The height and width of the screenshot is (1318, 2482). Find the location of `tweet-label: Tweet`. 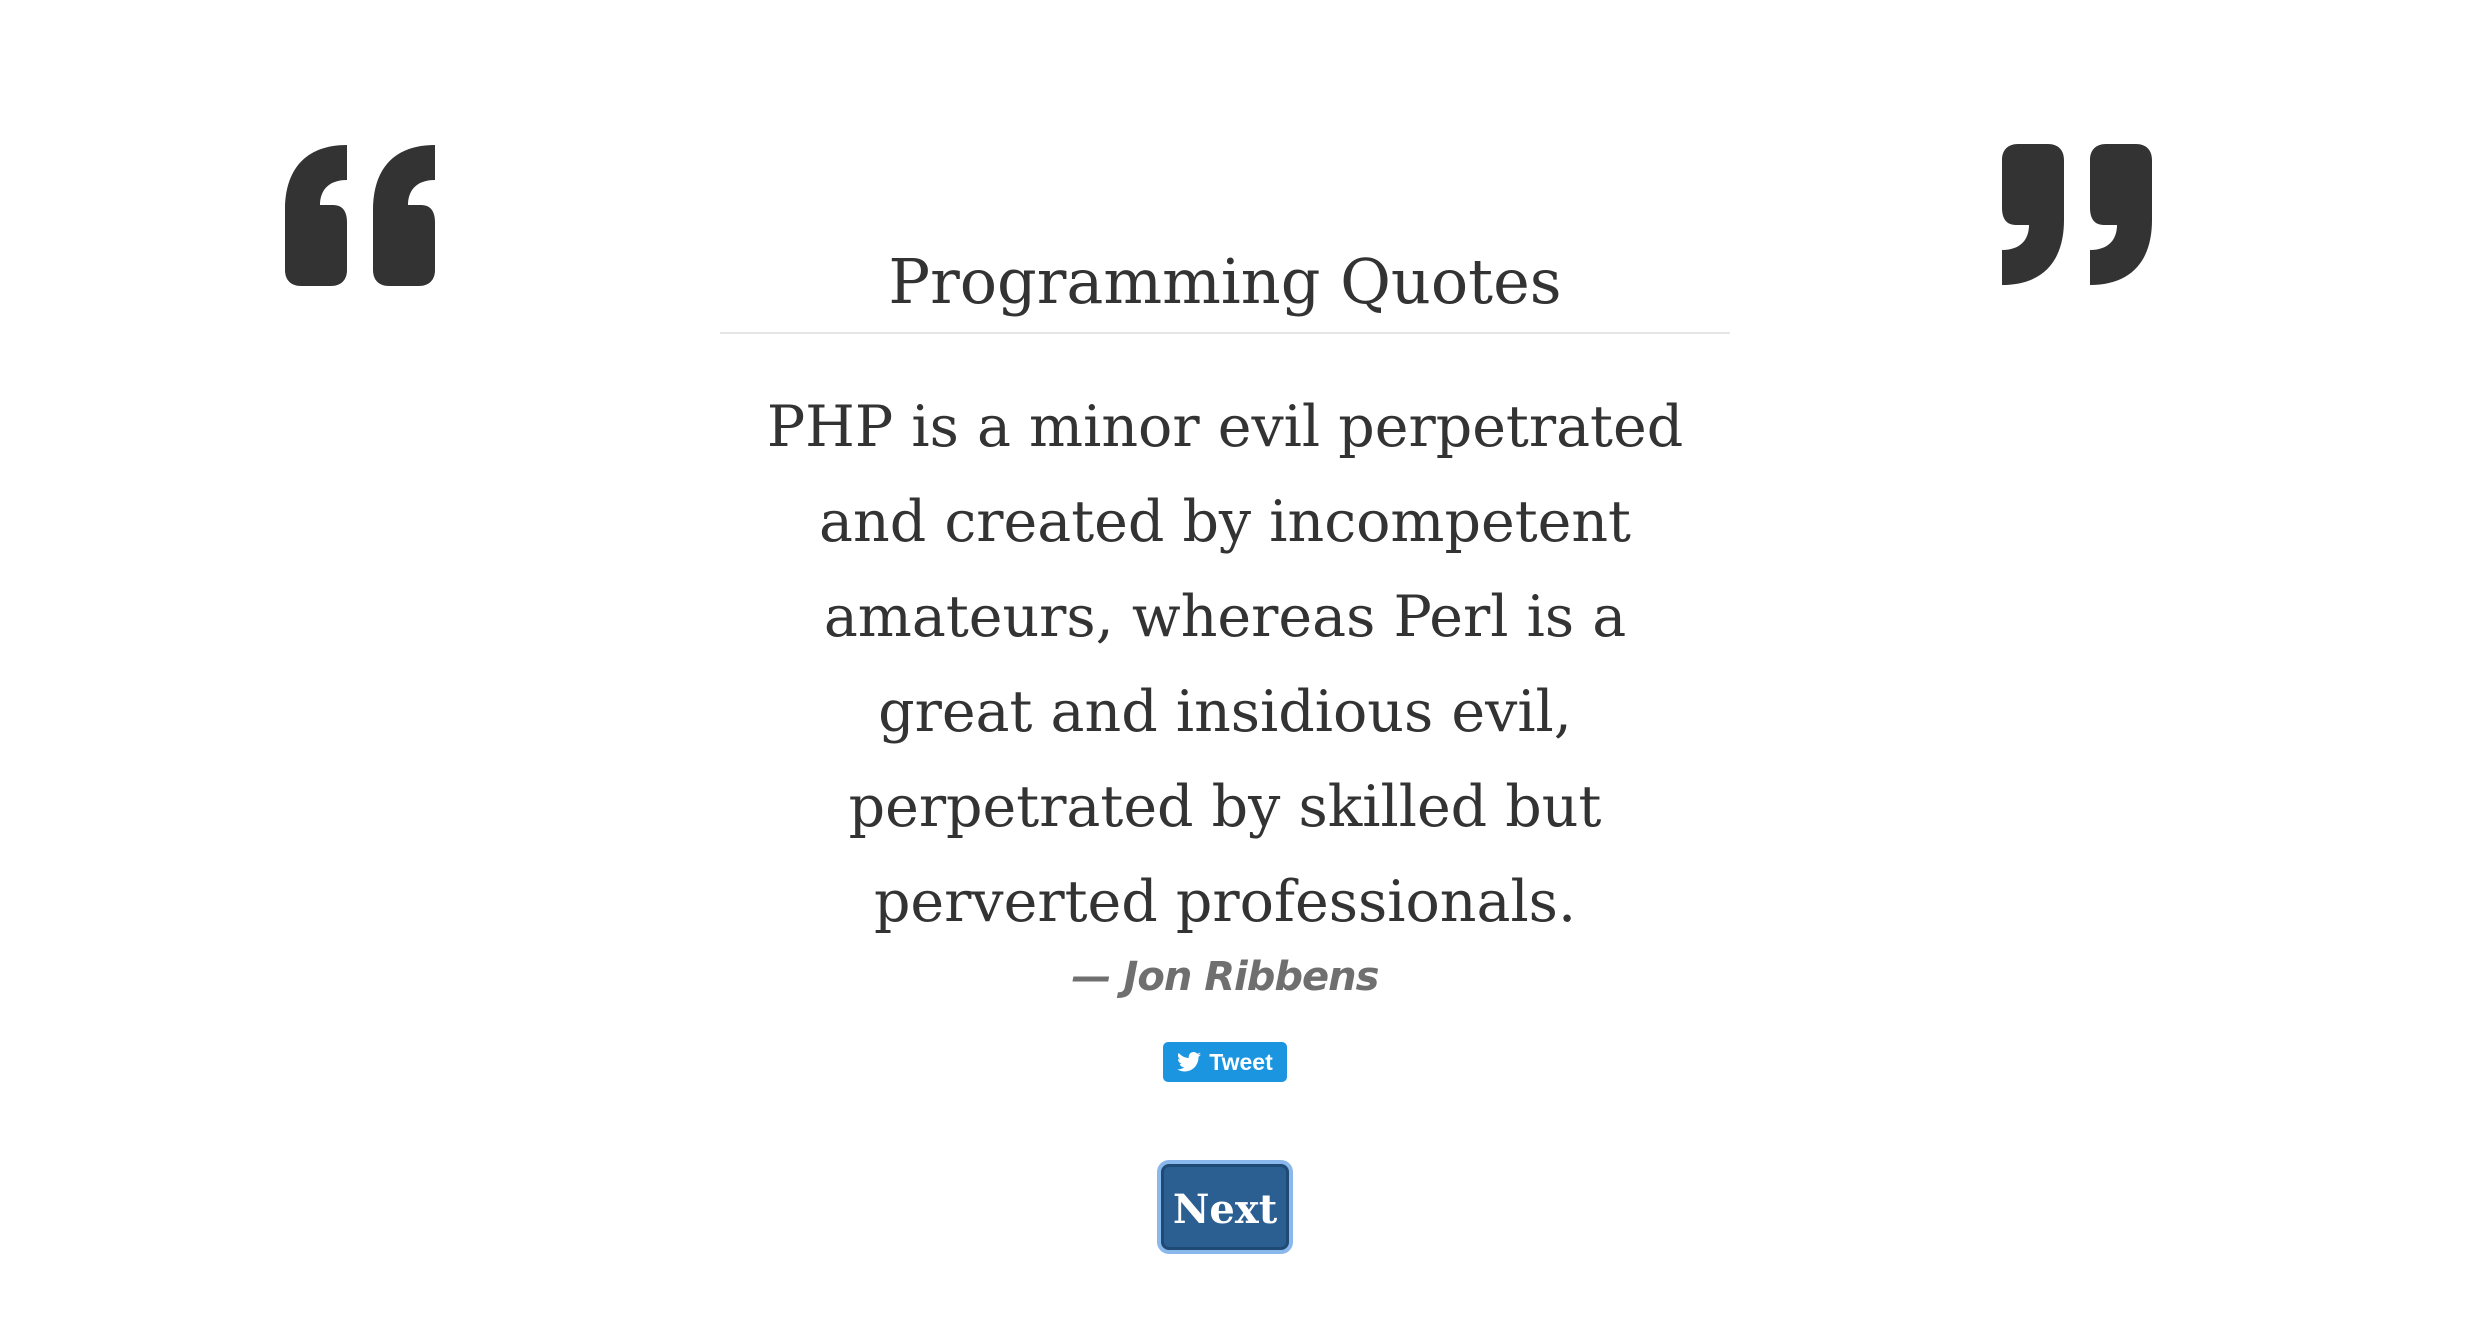

tweet-label: Tweet is located at coordinates (1241, 1061).